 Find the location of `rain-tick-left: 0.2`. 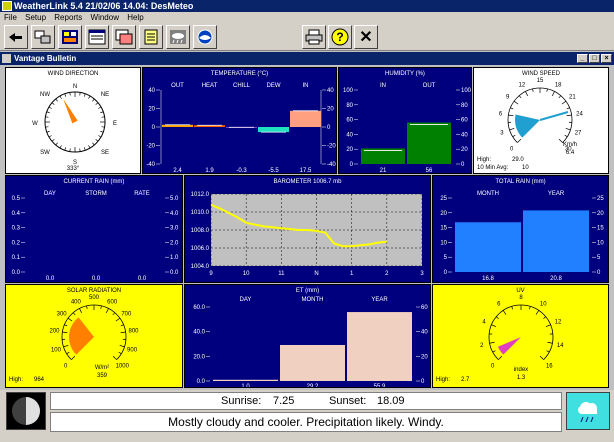

rain-tick-left: 0.2 is located at coordinates (16, 243).